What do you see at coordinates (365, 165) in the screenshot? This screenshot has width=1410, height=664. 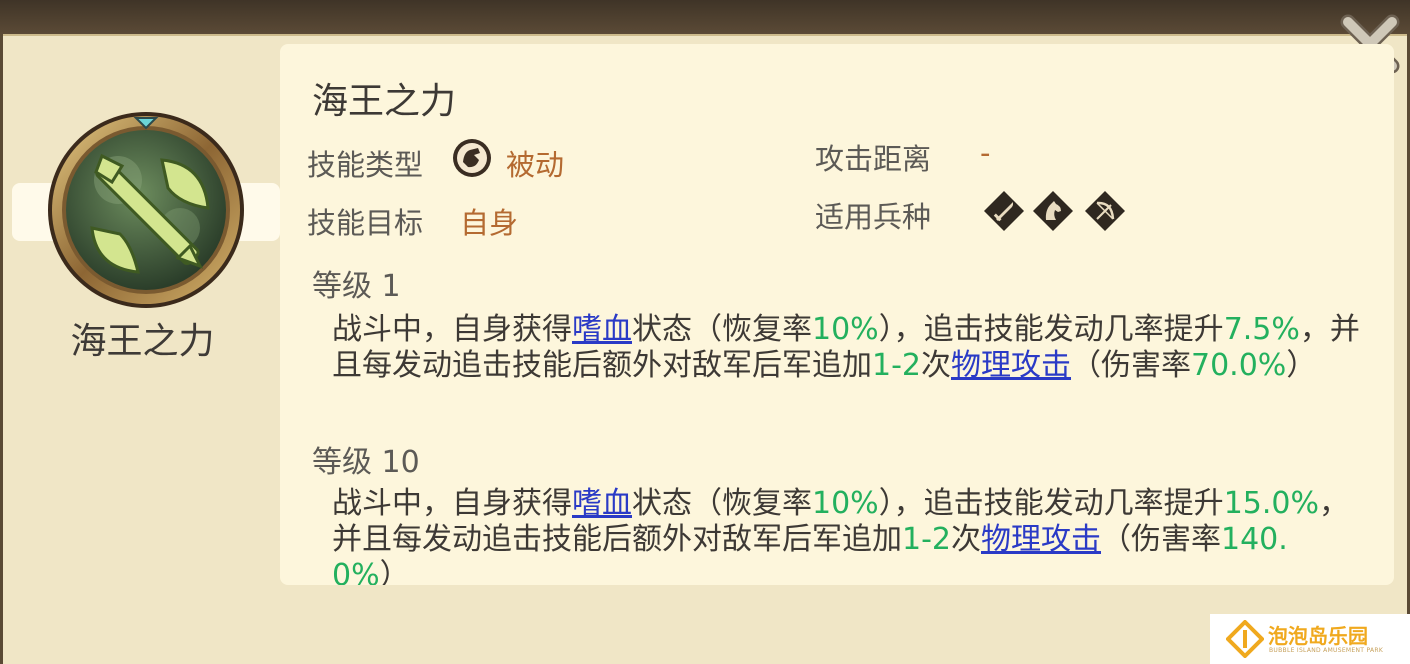 I see `skill-type-label: 技能类型` at bounding box center [365, 165].